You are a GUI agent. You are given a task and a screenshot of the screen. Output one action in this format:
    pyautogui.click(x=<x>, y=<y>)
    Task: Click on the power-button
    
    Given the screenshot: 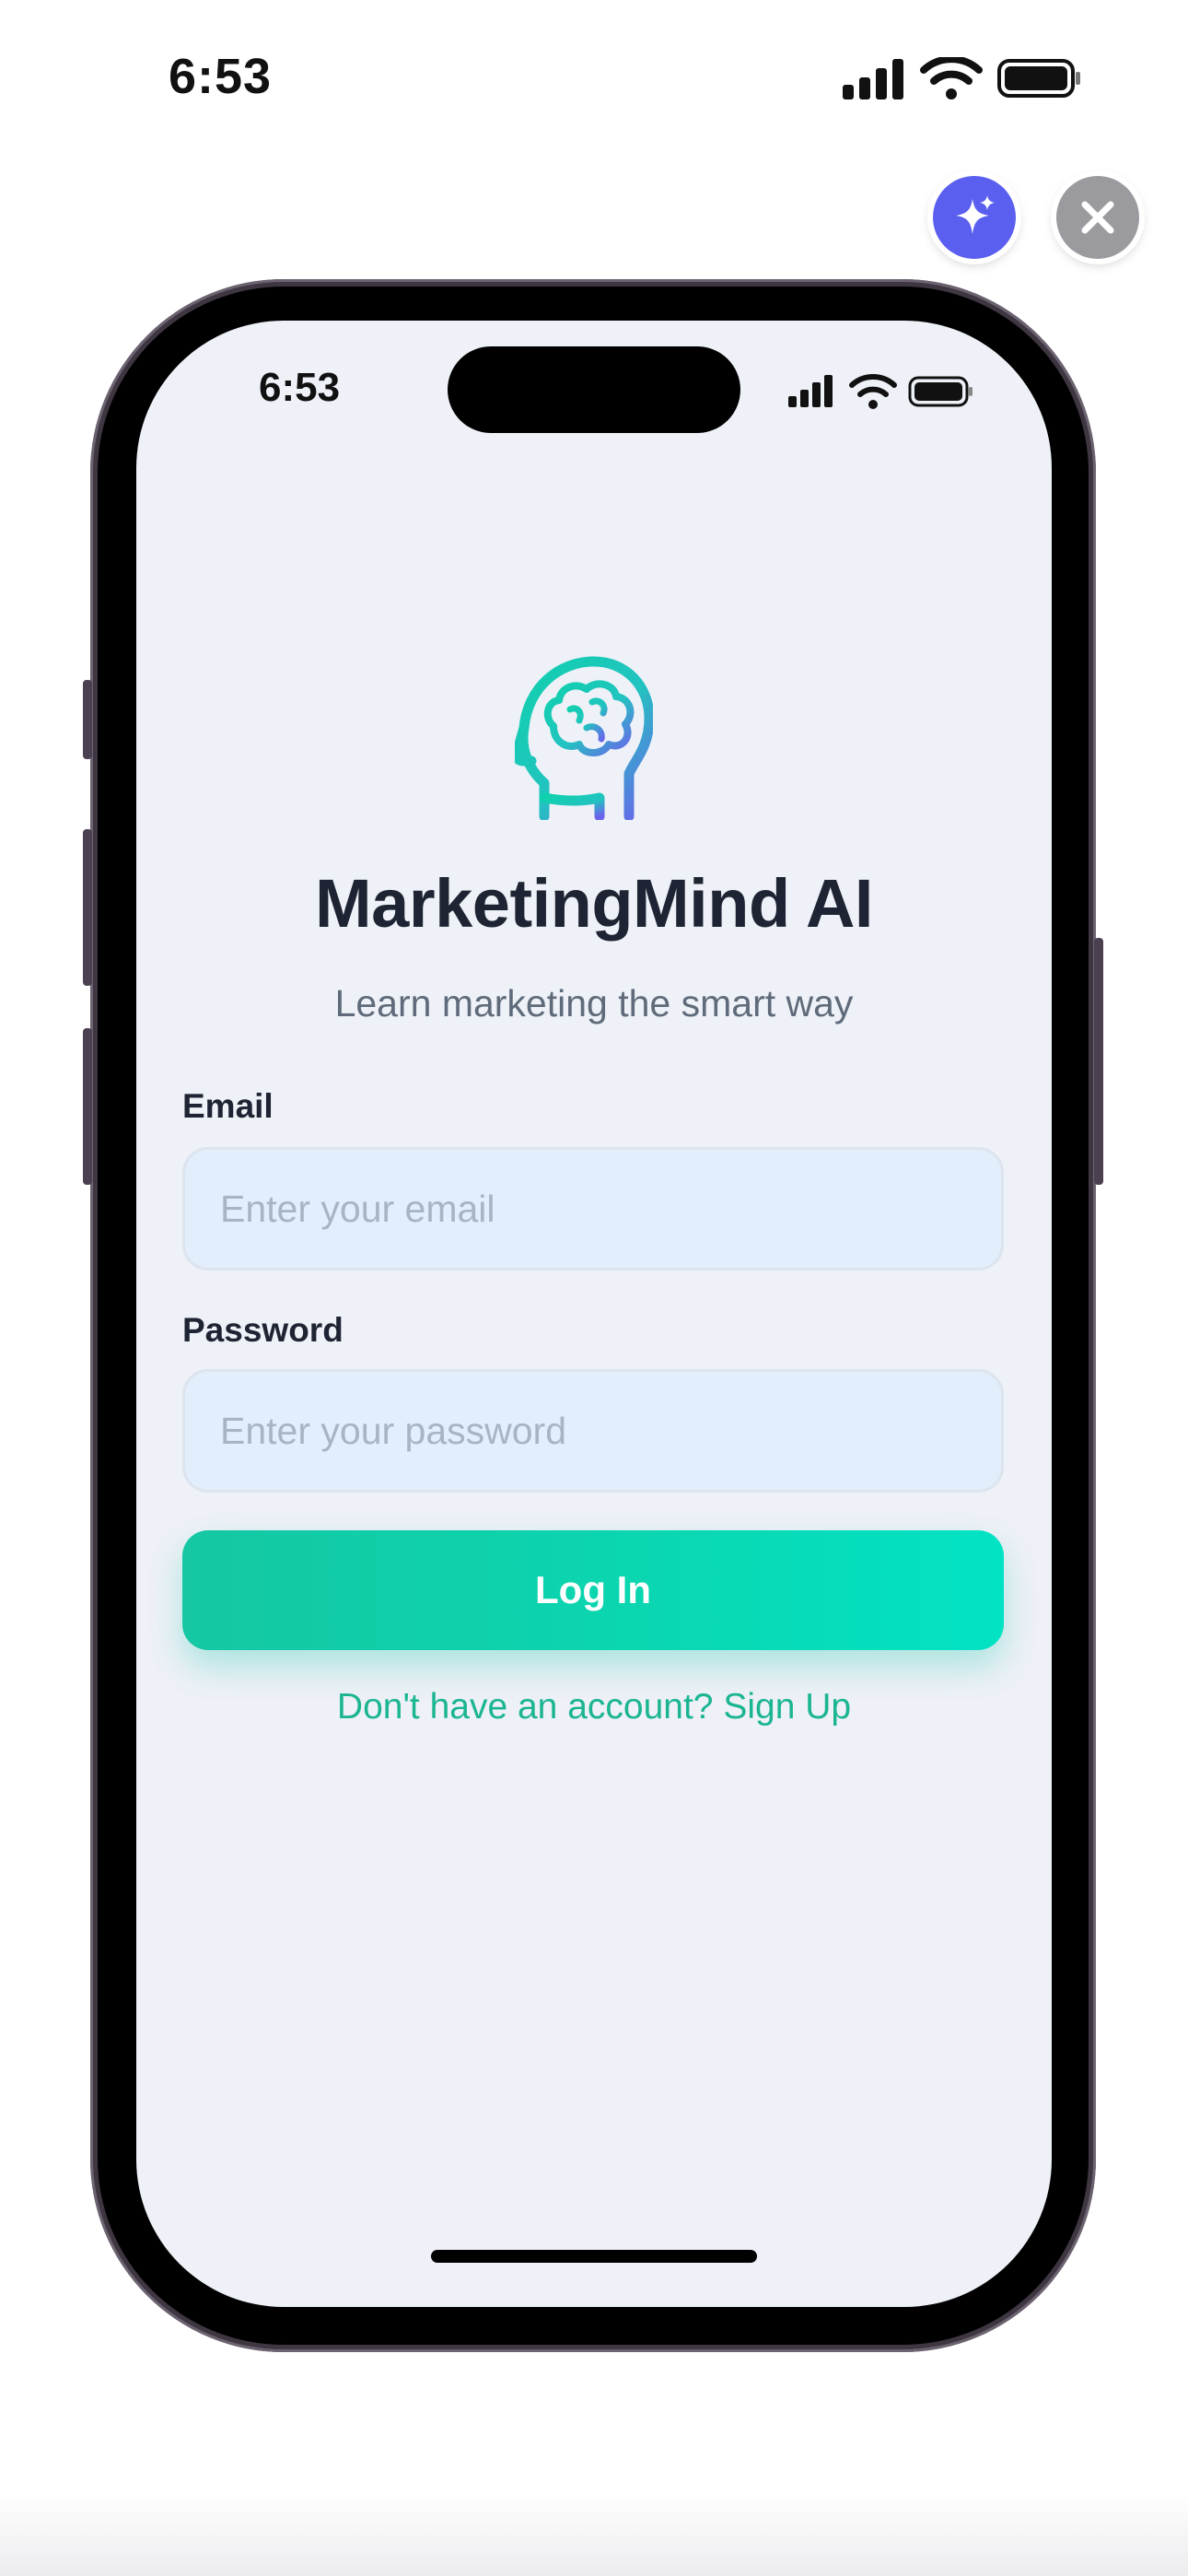 What is the action you would take?
    pyautogui.click(x=1098, y=1061)
    